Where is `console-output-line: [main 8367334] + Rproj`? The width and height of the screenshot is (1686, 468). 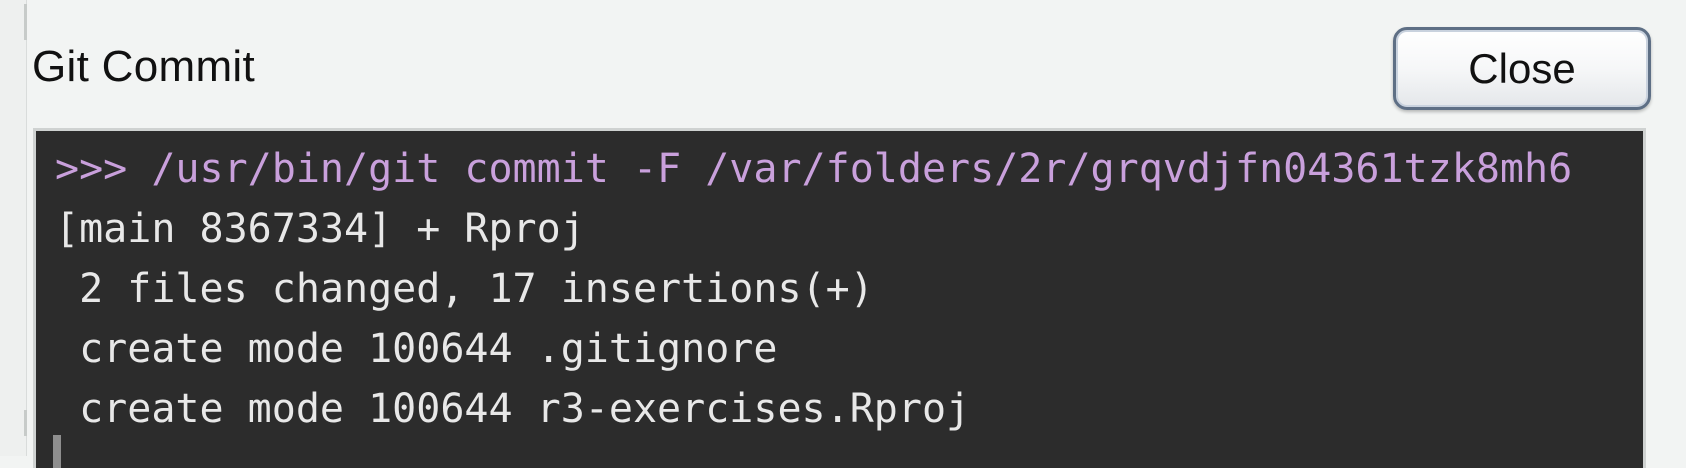 console-output-line: [main 8367334] + Rproj is located at coordinates (320, 229).